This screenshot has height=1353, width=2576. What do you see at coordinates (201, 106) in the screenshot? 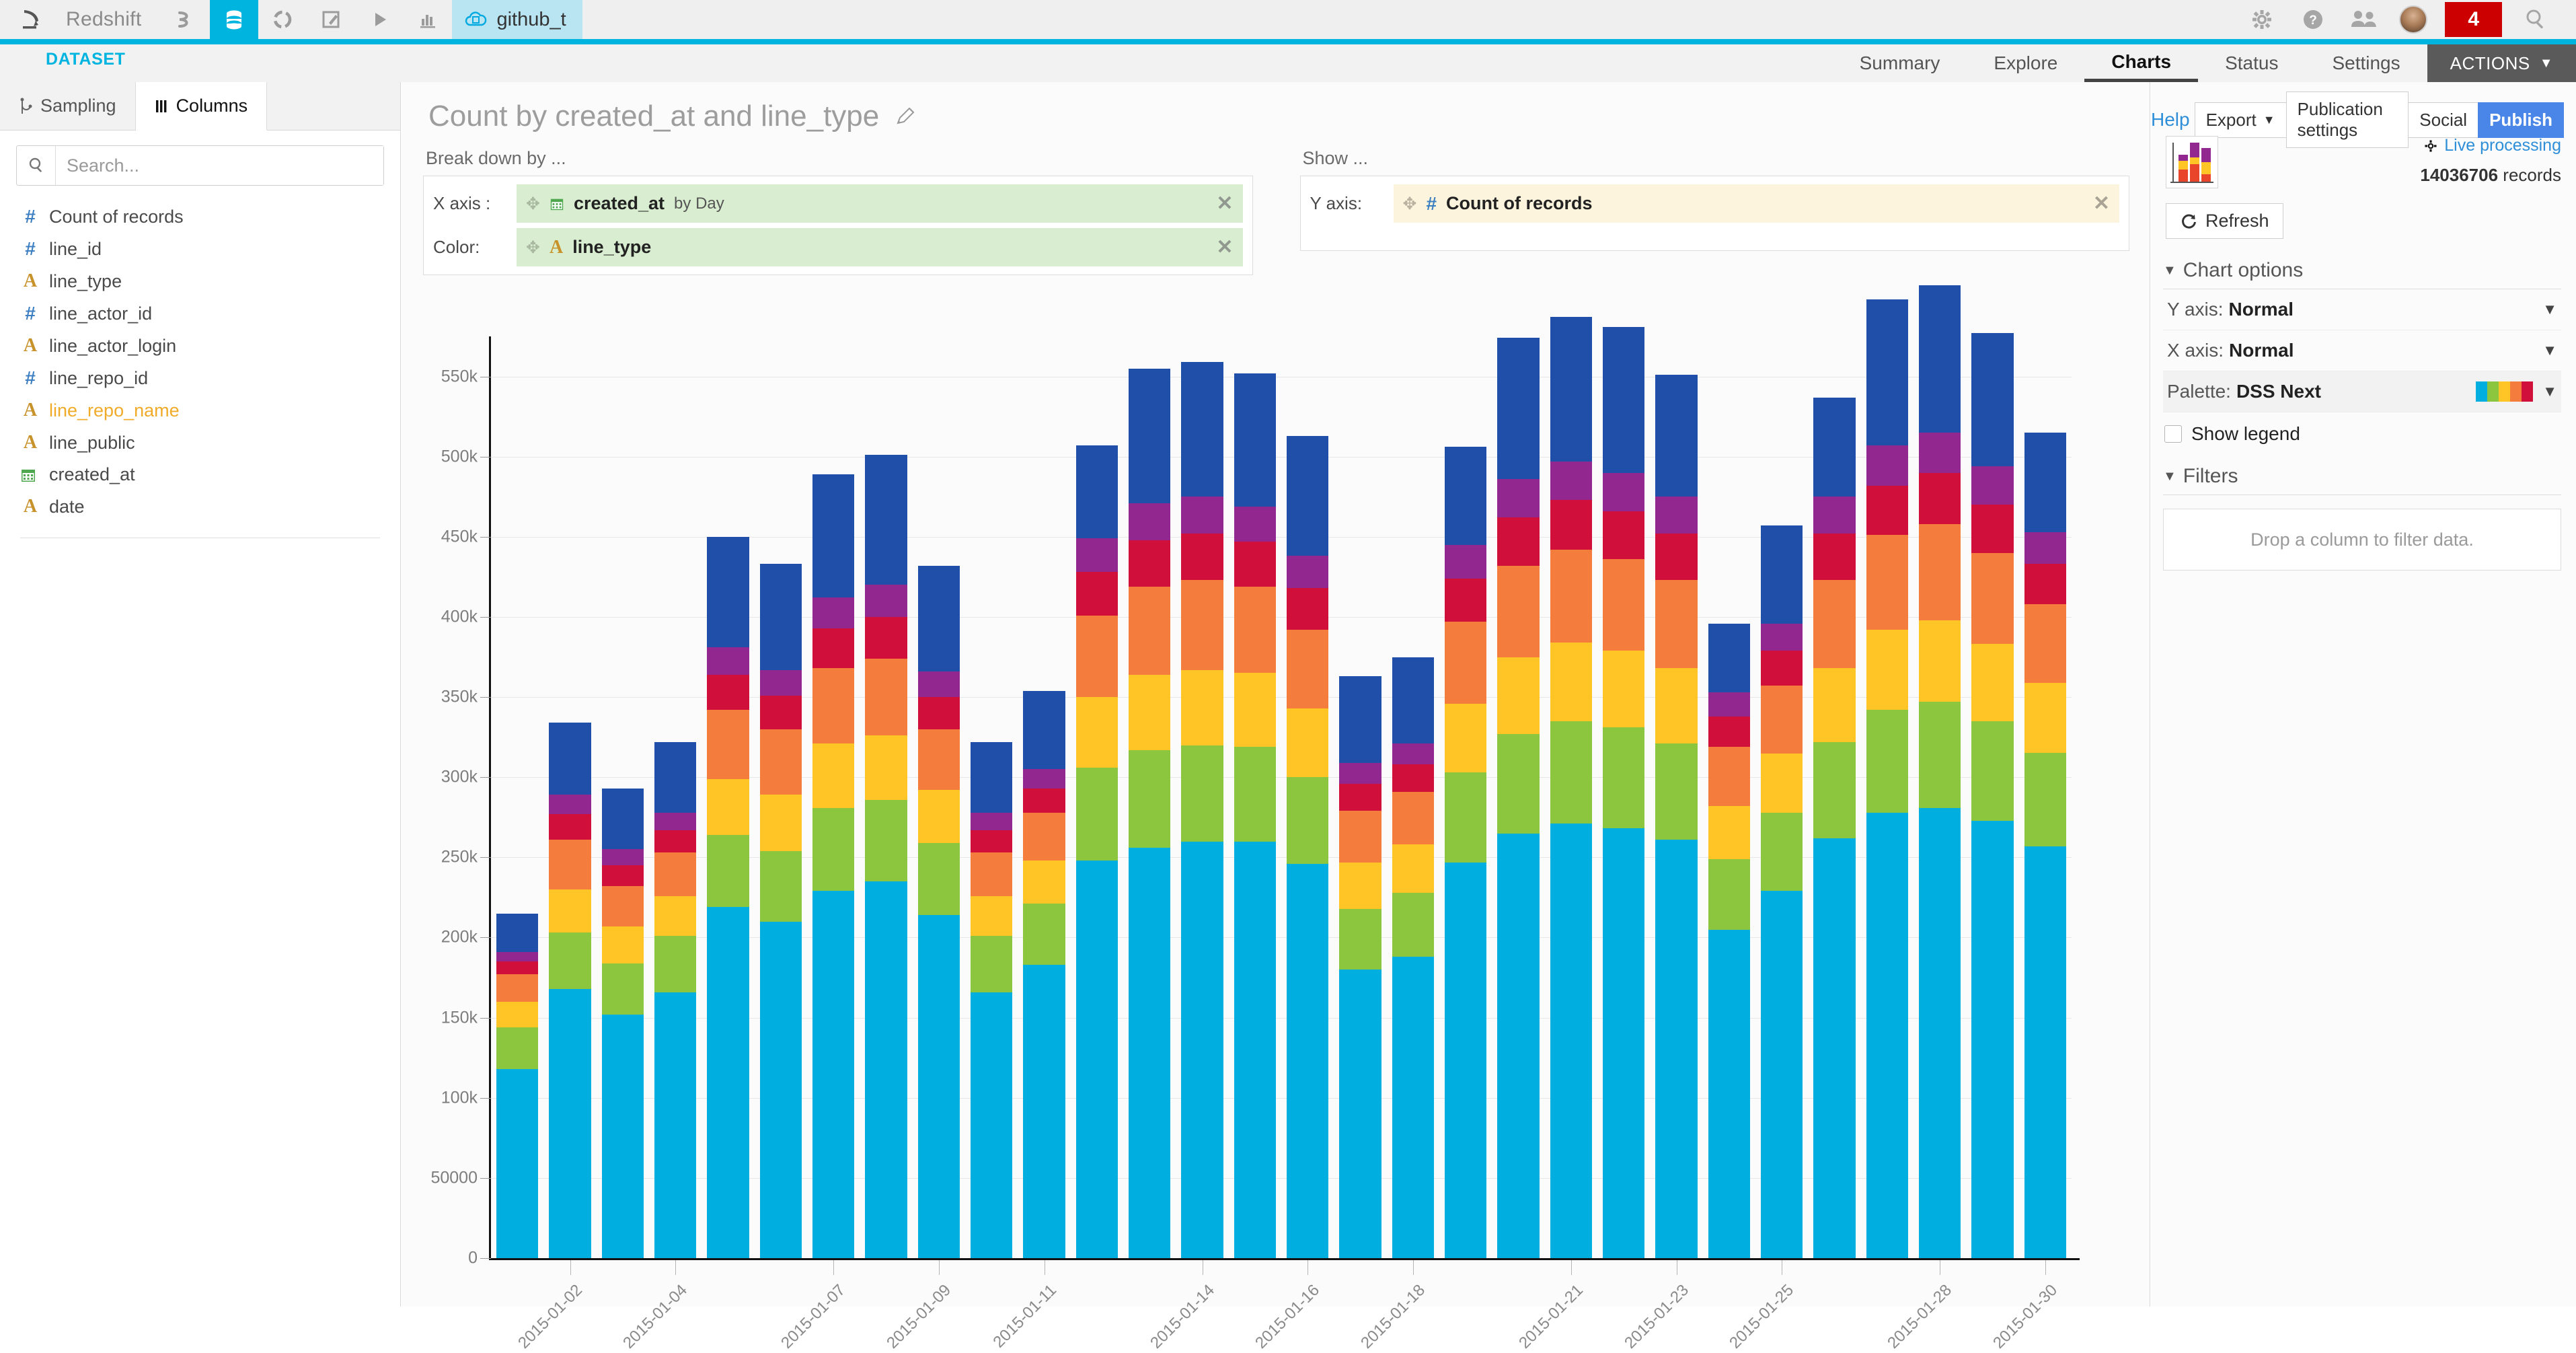
I see `sidebar-tab-columns: Columns` at bounding box center [201, 106].